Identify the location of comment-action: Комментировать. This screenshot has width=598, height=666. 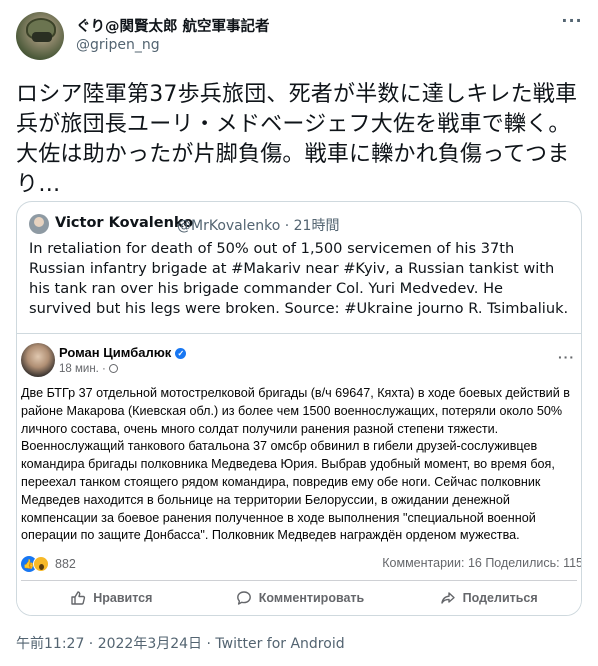
(300, 598).